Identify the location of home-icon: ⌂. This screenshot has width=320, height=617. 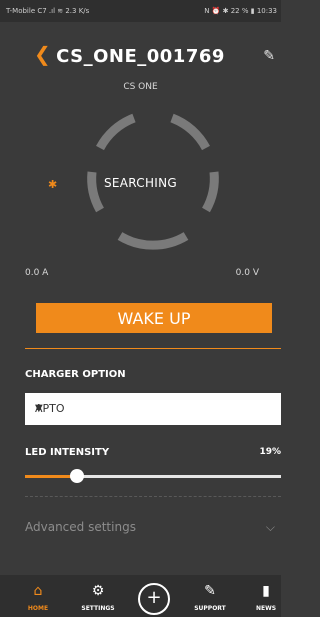
(38, 591).